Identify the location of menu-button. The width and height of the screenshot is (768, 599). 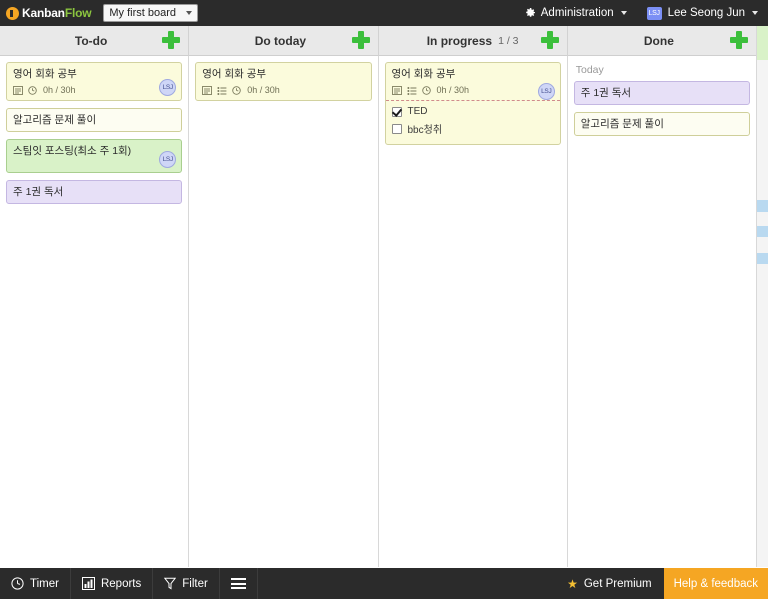
(239, 583).